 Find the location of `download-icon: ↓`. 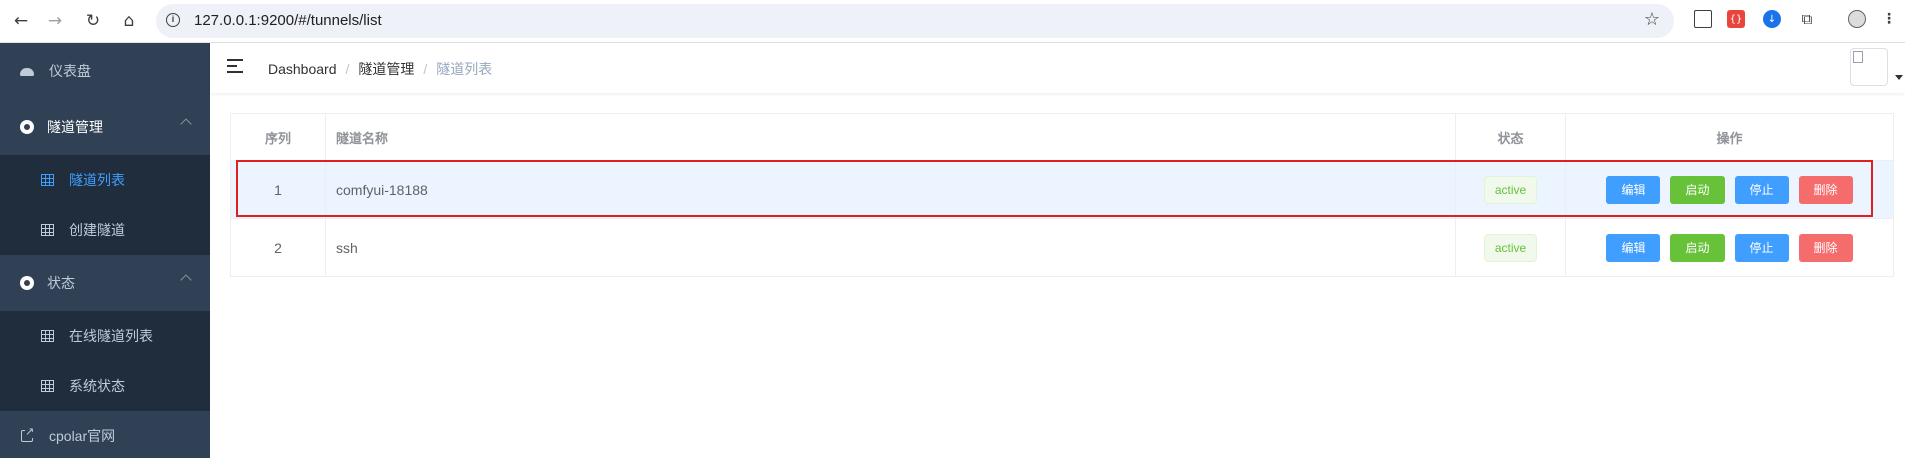

download-icon: ↓ is located at coordinates (1772, 19).